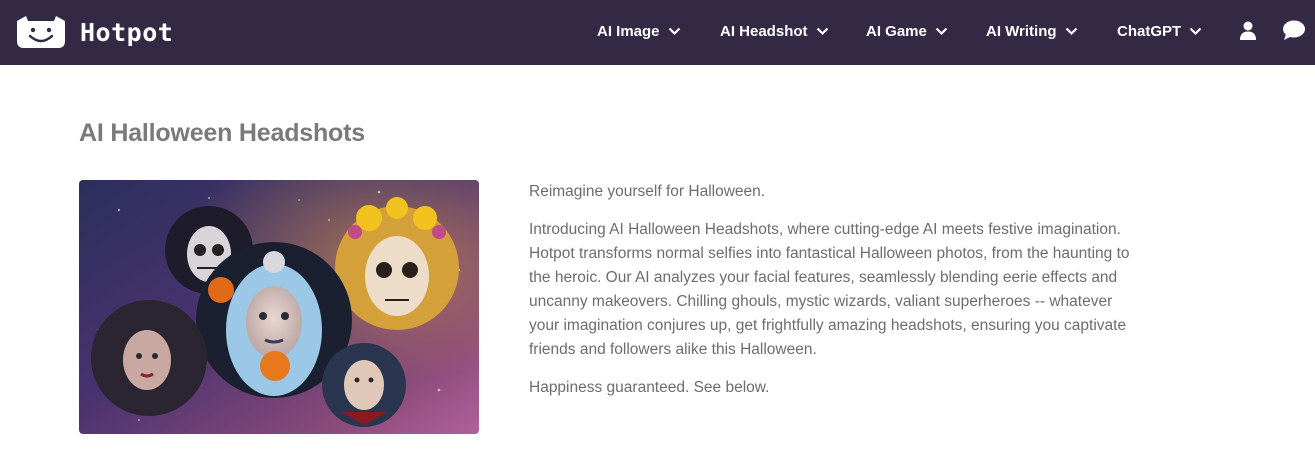 This screenshot has width=1315, height=453. Describe the element at coordinates (764, 31) in the screenshot. I see `nav-item-label: AI Headshot` at that location.